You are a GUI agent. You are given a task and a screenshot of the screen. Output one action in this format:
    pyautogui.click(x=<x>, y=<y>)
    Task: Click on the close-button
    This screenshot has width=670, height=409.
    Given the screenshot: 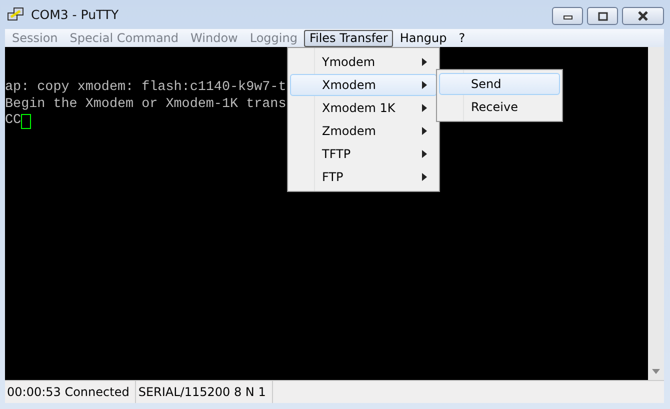 What is the action you would take?
    pyautogui.click(x=643, y=16)
    